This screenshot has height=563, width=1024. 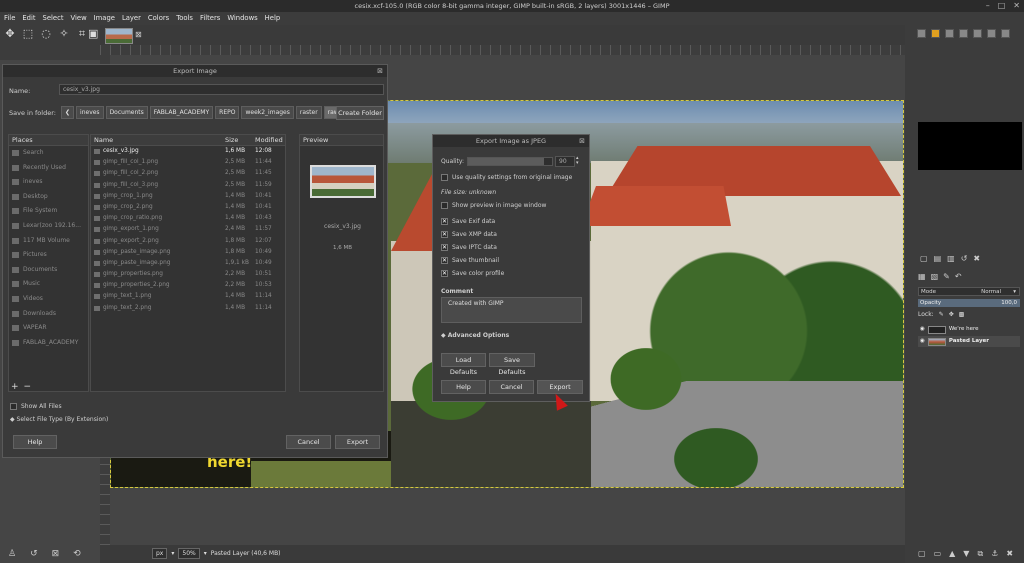 I want to click on quality-spinner: ▴ ▾, so click(x=580, y=161).